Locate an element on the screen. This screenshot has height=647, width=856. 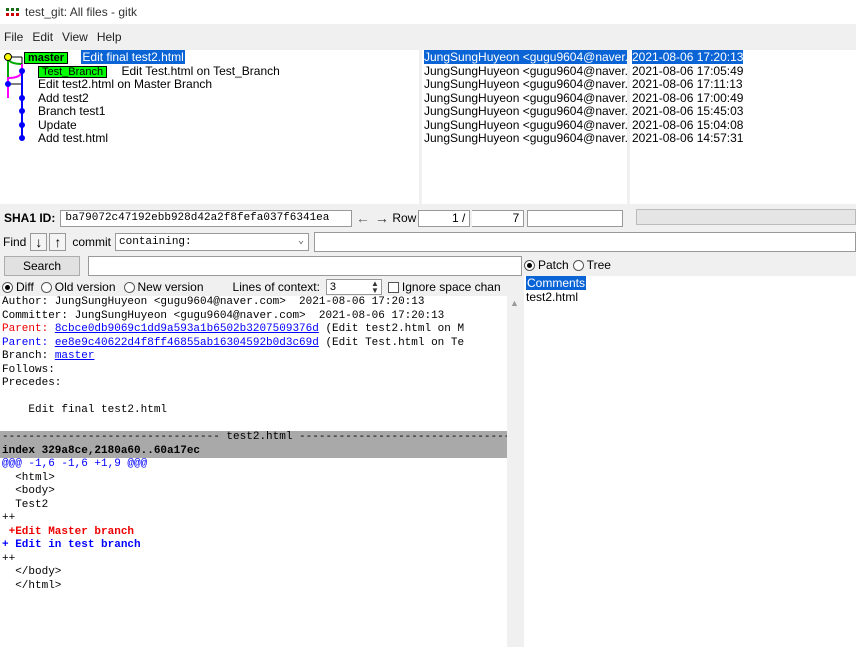
chevron-down-icon: ⌄ is located at coordinates (301, 241).